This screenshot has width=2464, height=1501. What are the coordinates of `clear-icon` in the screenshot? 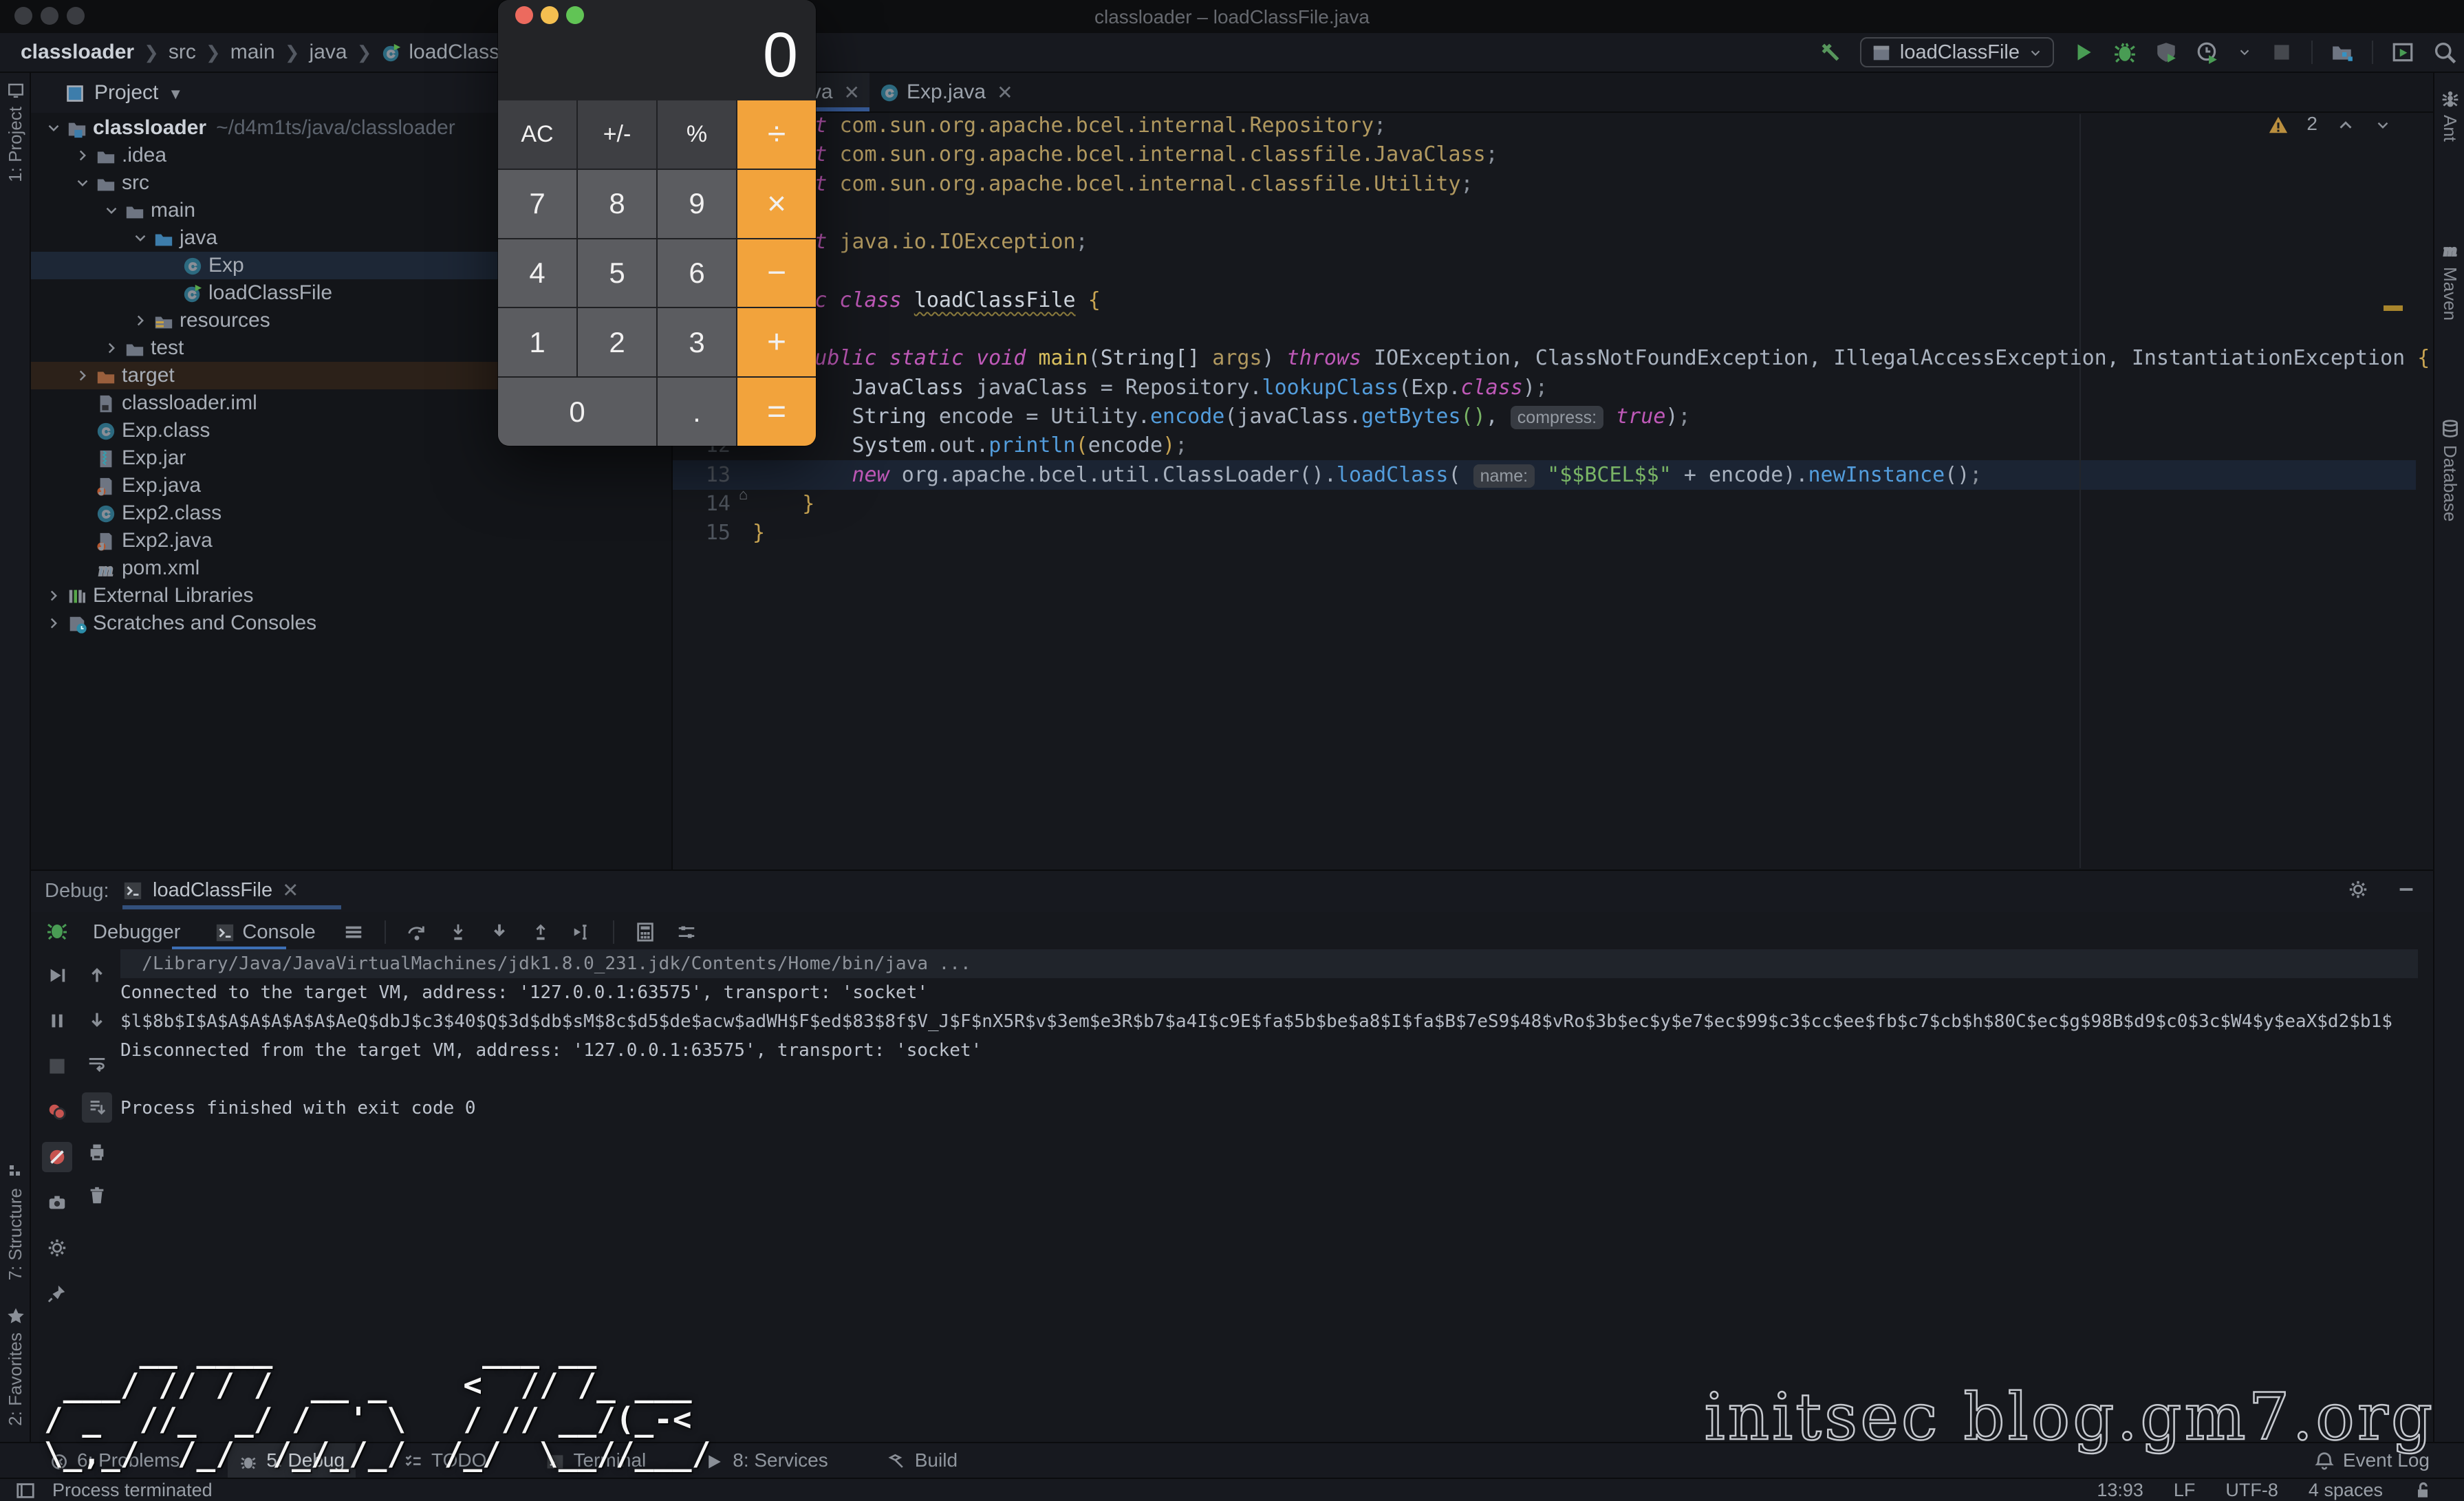 It's located at (97, 1195).